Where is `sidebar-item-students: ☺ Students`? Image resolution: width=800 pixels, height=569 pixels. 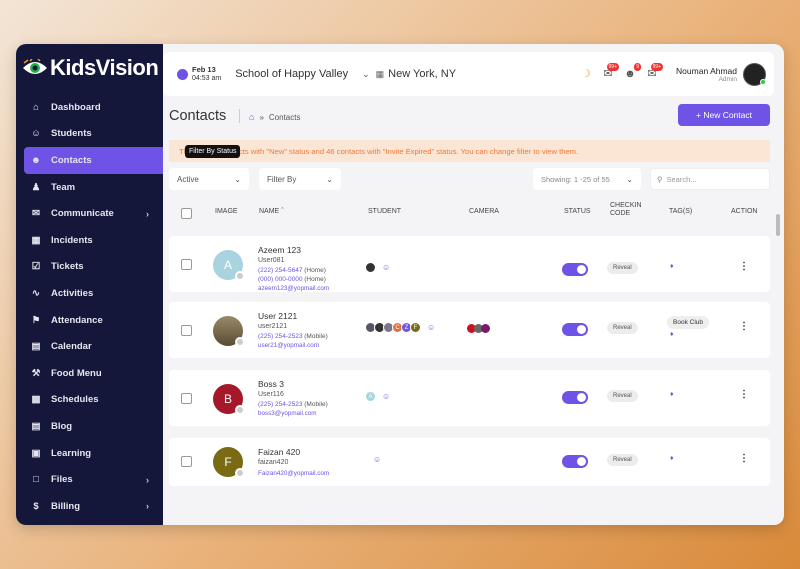
sidebar-item-students: ☺ Students is located at coordinates (89, 134).